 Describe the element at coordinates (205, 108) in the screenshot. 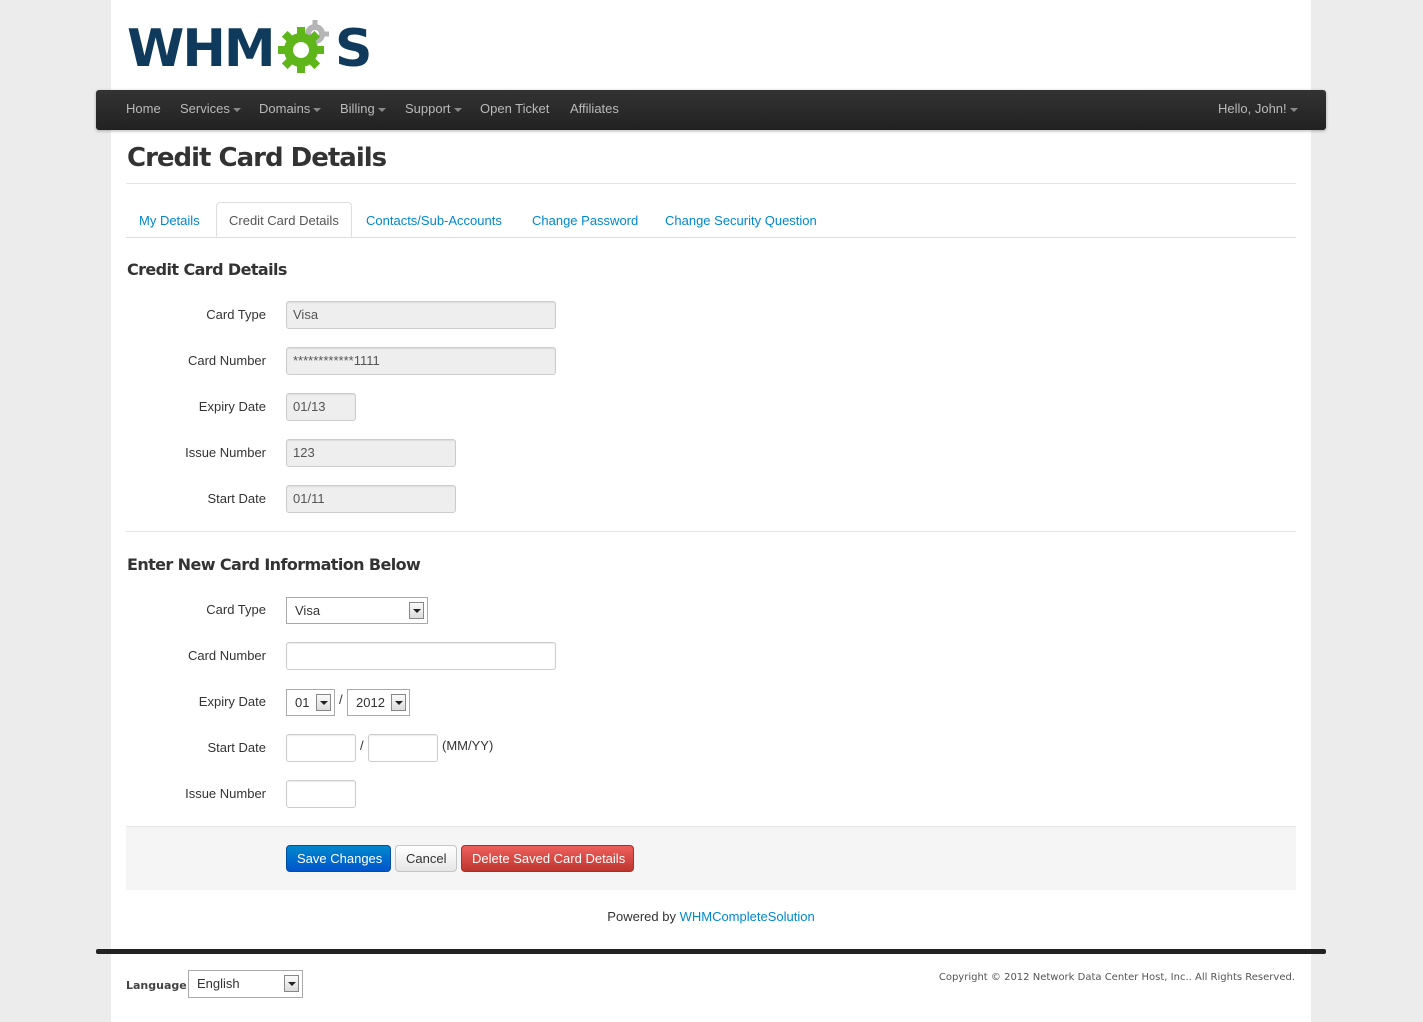

I see `nav-services-label: Services` at that location.